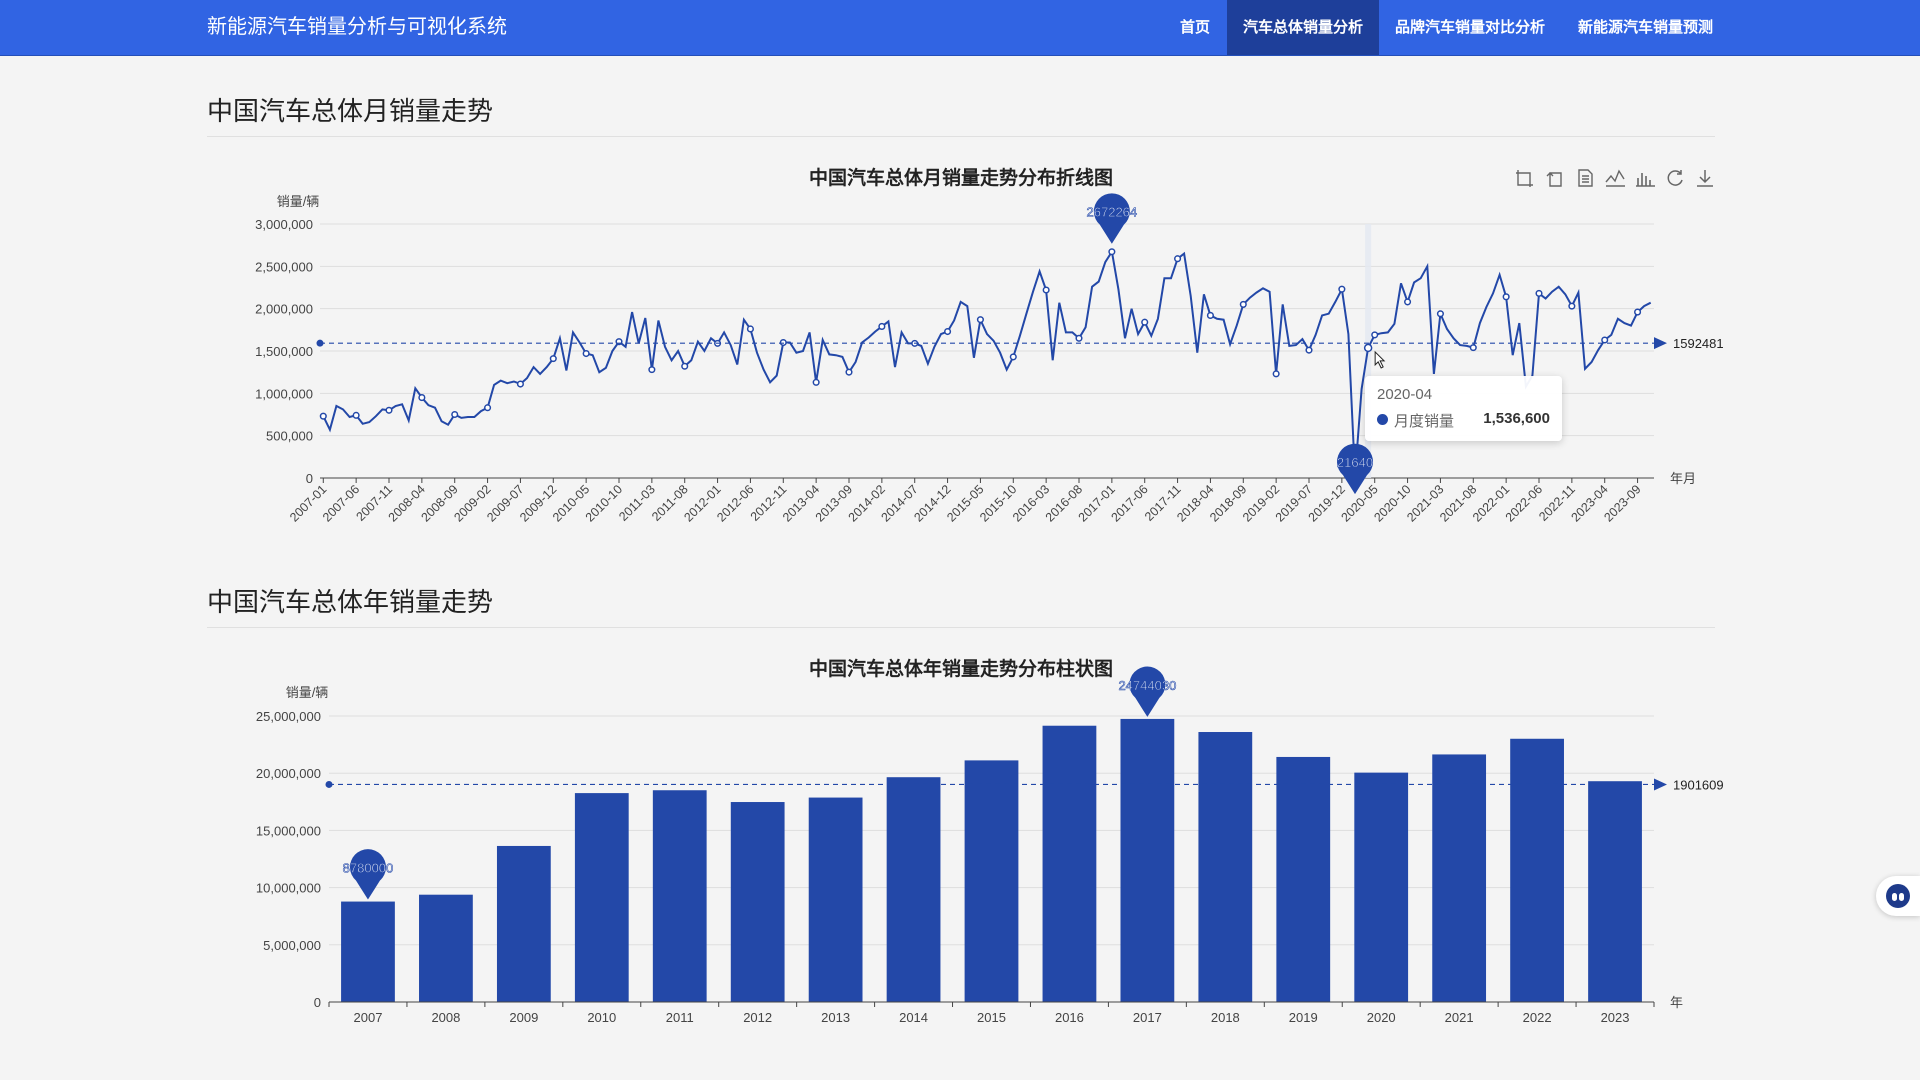 The height and width of the screenshot is (1080, 1920). I want to click on bar-xtick-label: 2009, so click(523, 1017).